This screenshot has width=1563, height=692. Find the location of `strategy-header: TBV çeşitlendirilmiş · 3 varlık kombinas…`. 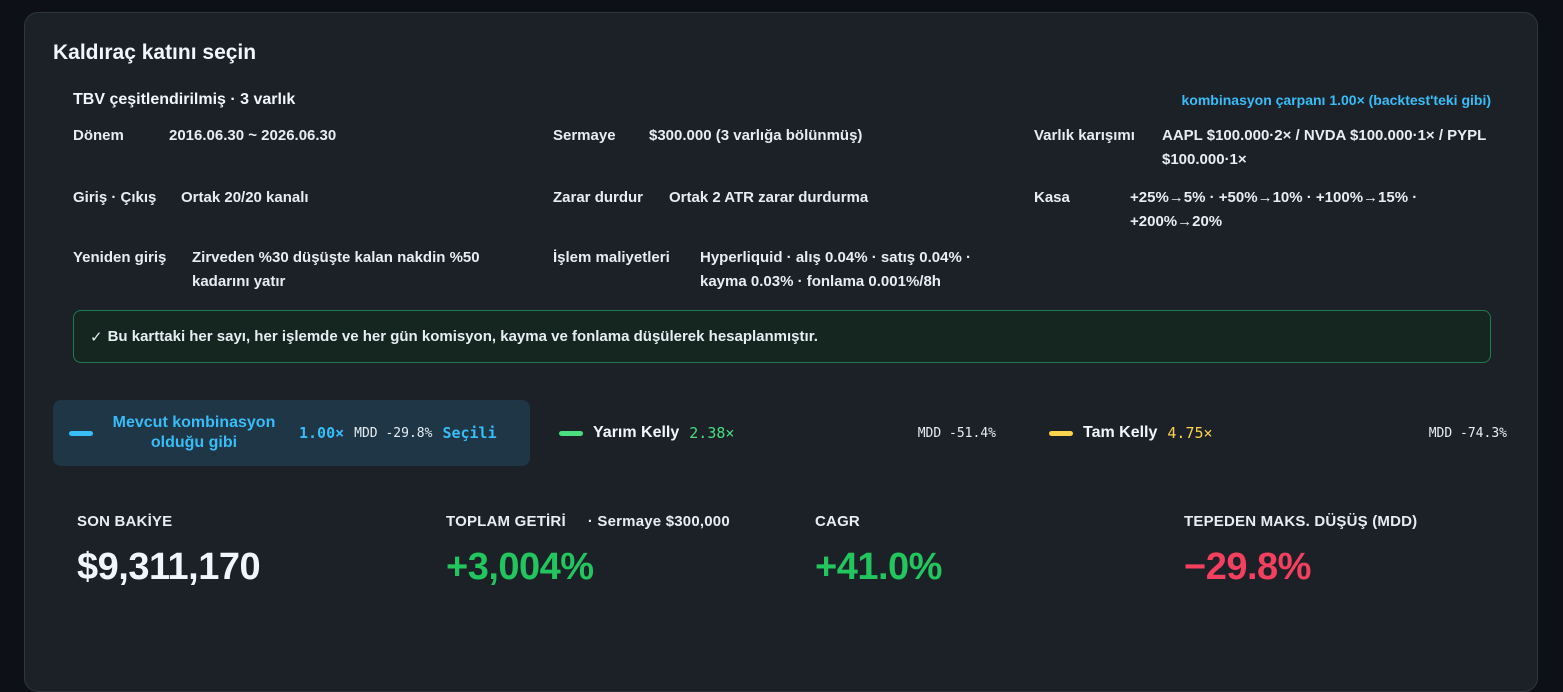

strategy-header: TBV çeşitlendirilmiş · 3 varlık kombinas… is located at coordinates (782, 100).